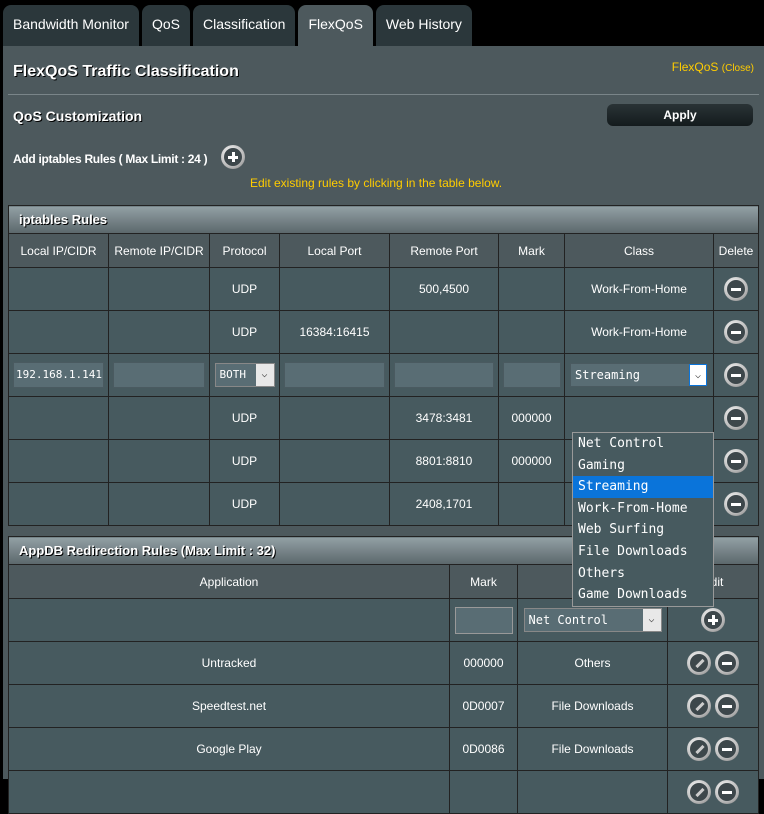 The width and height of the screenshot is (764, 814). What do you see at coordinates (639, 375) in the screenshot?
I see `class-select: Streaming ⌵` at bounding box center [639, 375].